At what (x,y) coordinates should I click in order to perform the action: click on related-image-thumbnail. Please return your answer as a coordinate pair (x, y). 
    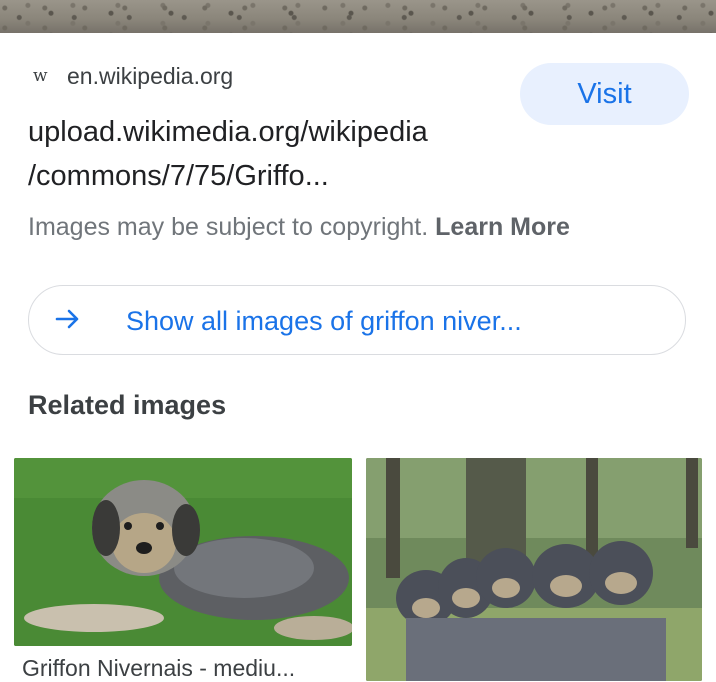
    Looking at the image, I should click on (183, 552).